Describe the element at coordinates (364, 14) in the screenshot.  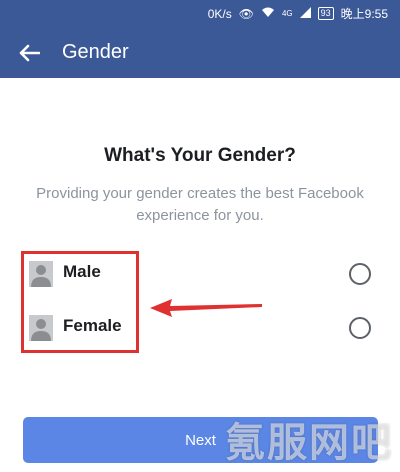
I see `status-time: 晚上9:55` at that location.